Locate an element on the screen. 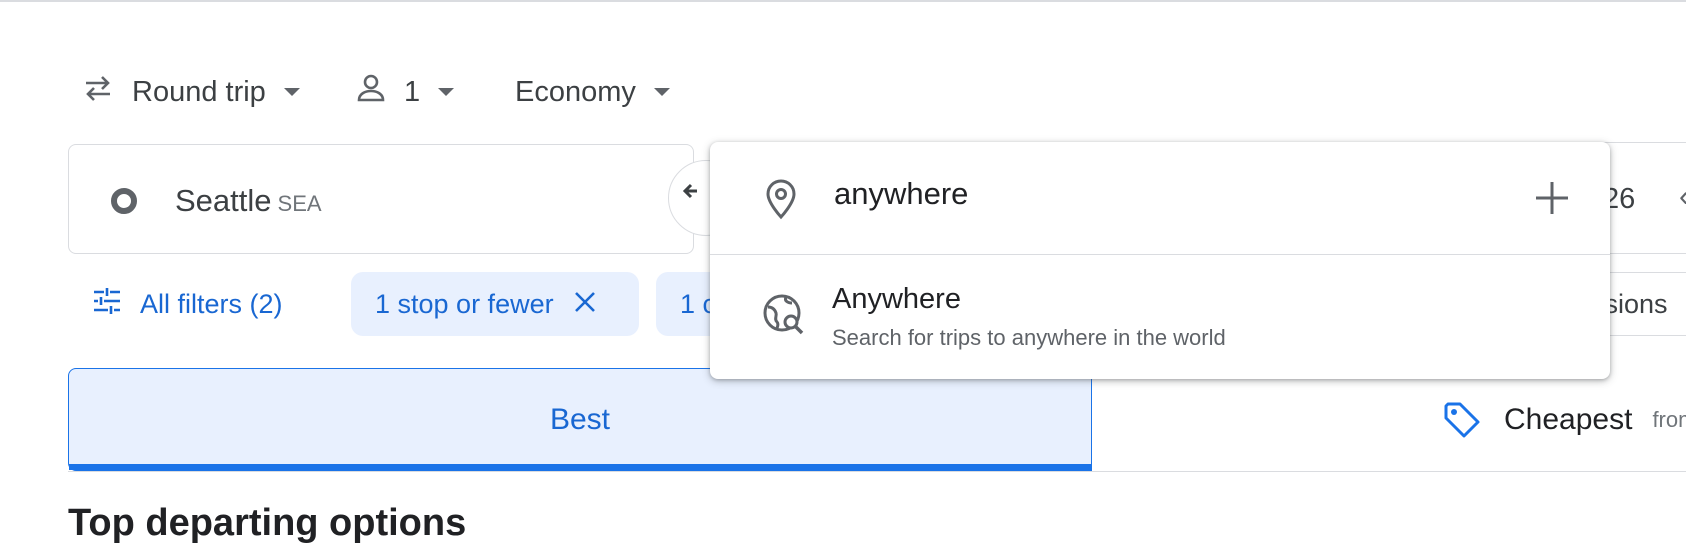 Image resolution: width=1686 pixels, height=545 pixels. tab-cheapest-from: from is located at coordinates (1669, 419).